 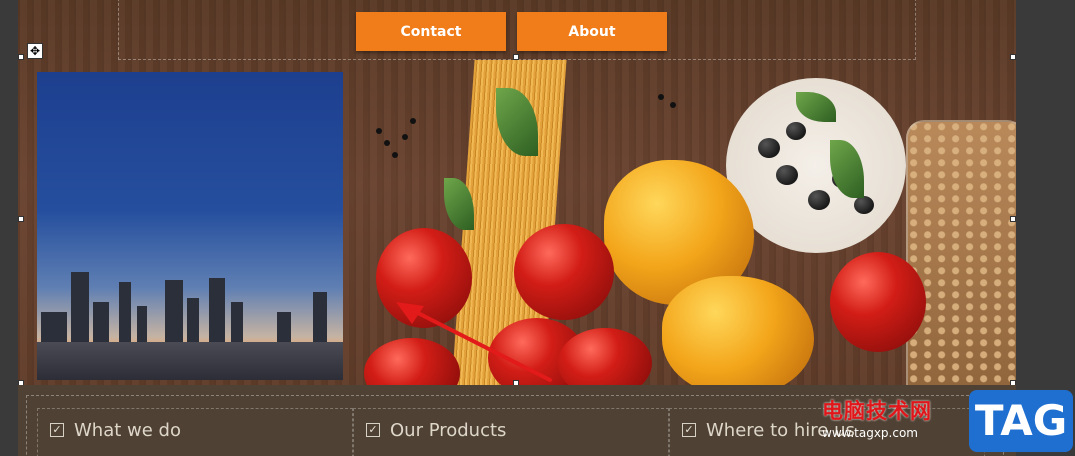 I want to click on feature-label: Our Products, so click(x=448, y=430).